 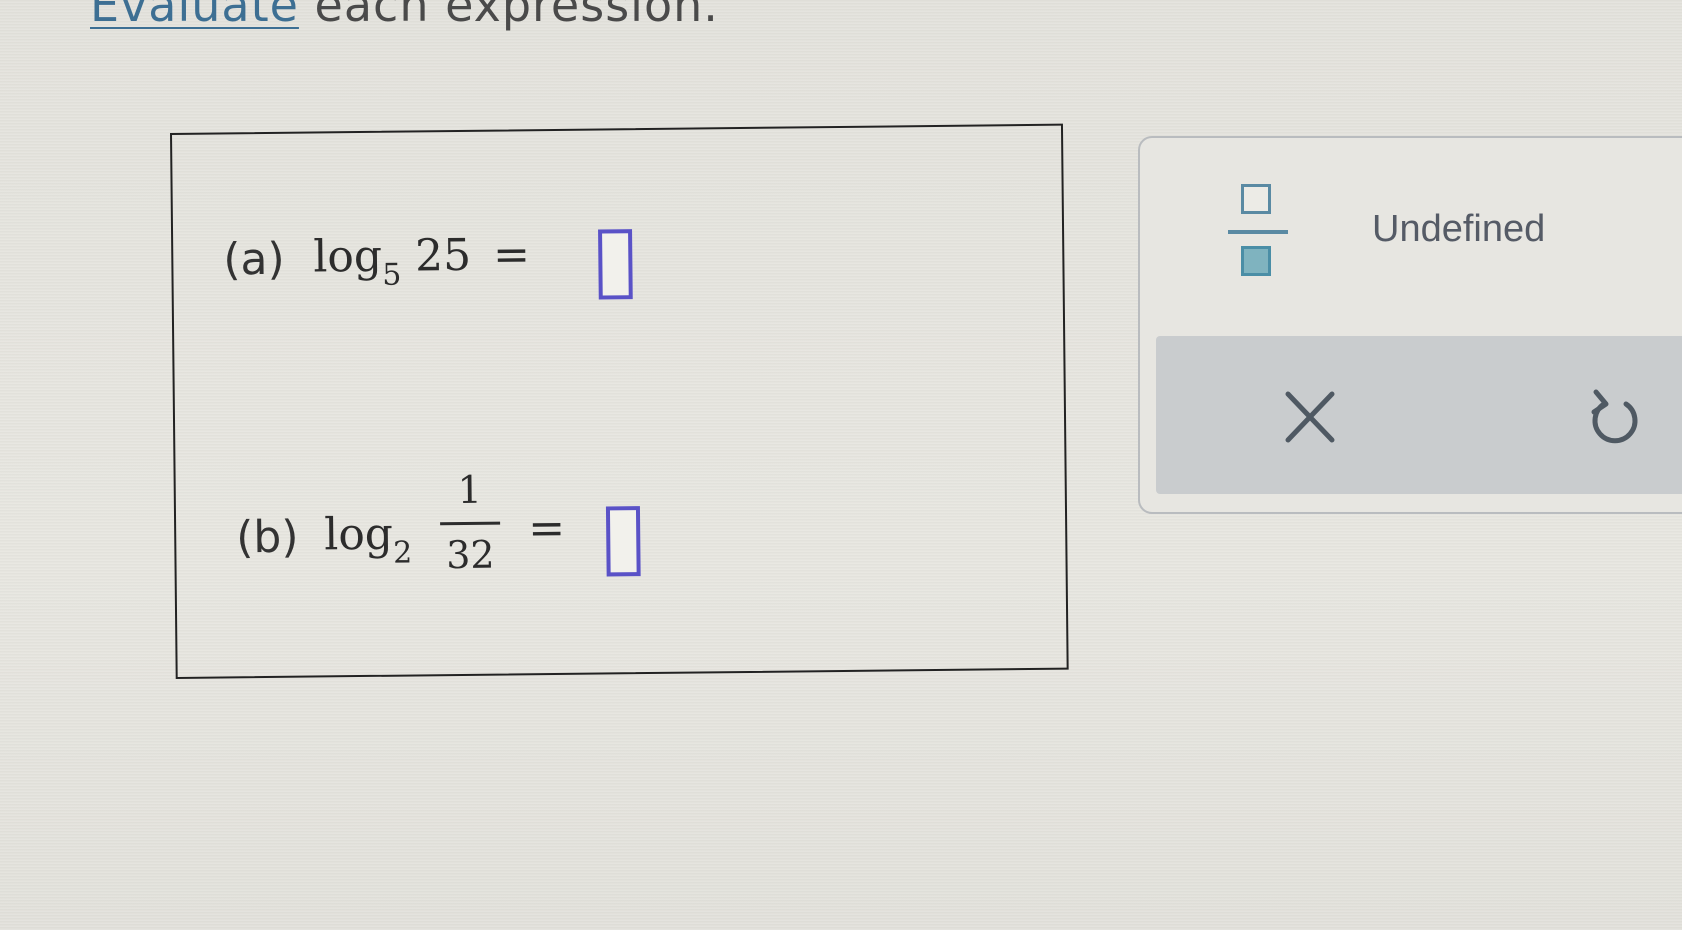 I want to click on undo-icon, so click(x=1614, y=416).